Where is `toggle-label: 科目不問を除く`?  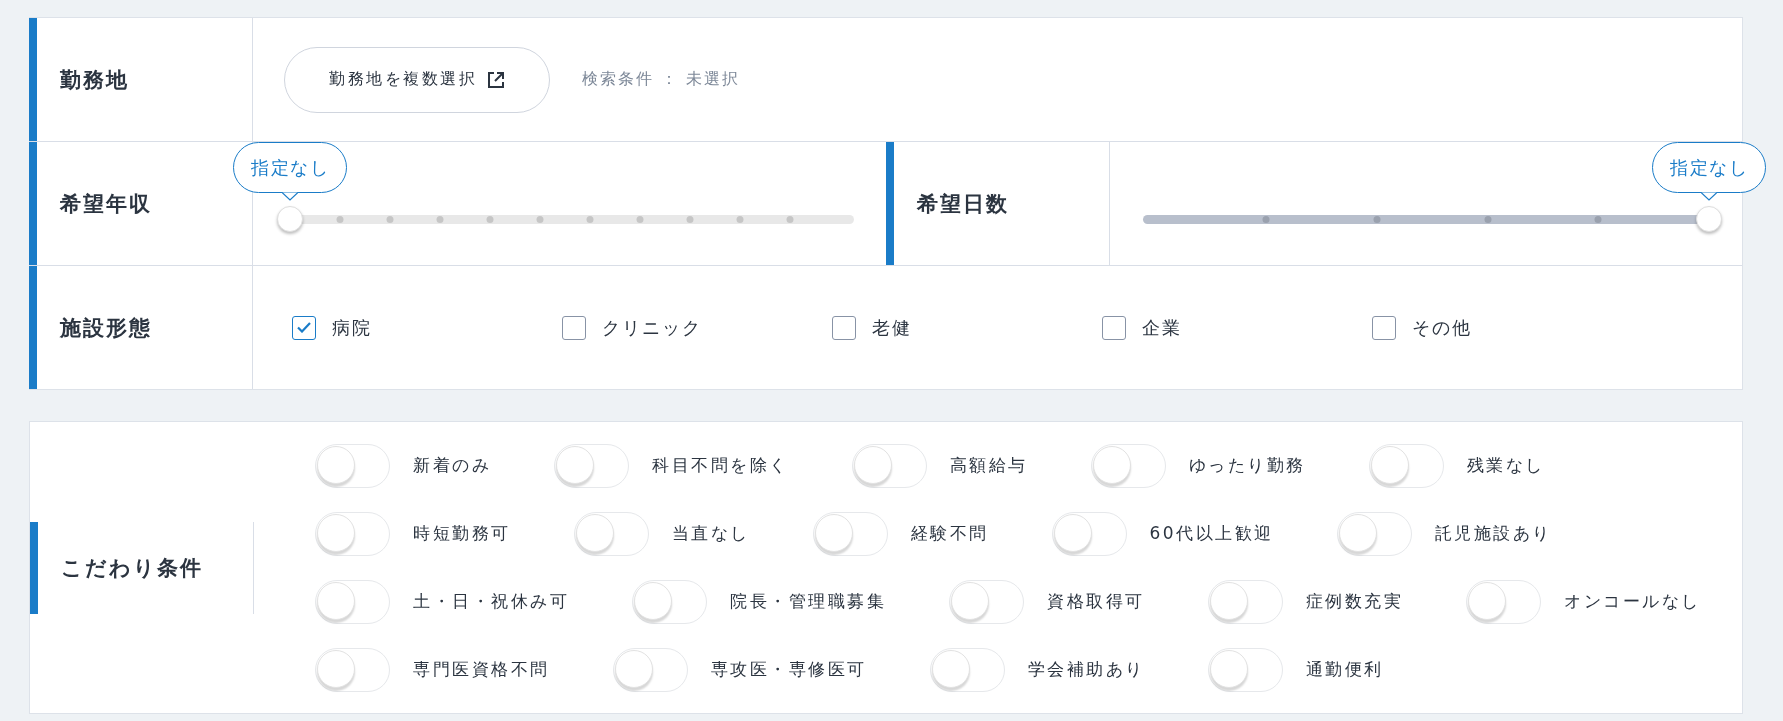 toggle-label: 科目不問を除く is located at coordinates (720, 465).